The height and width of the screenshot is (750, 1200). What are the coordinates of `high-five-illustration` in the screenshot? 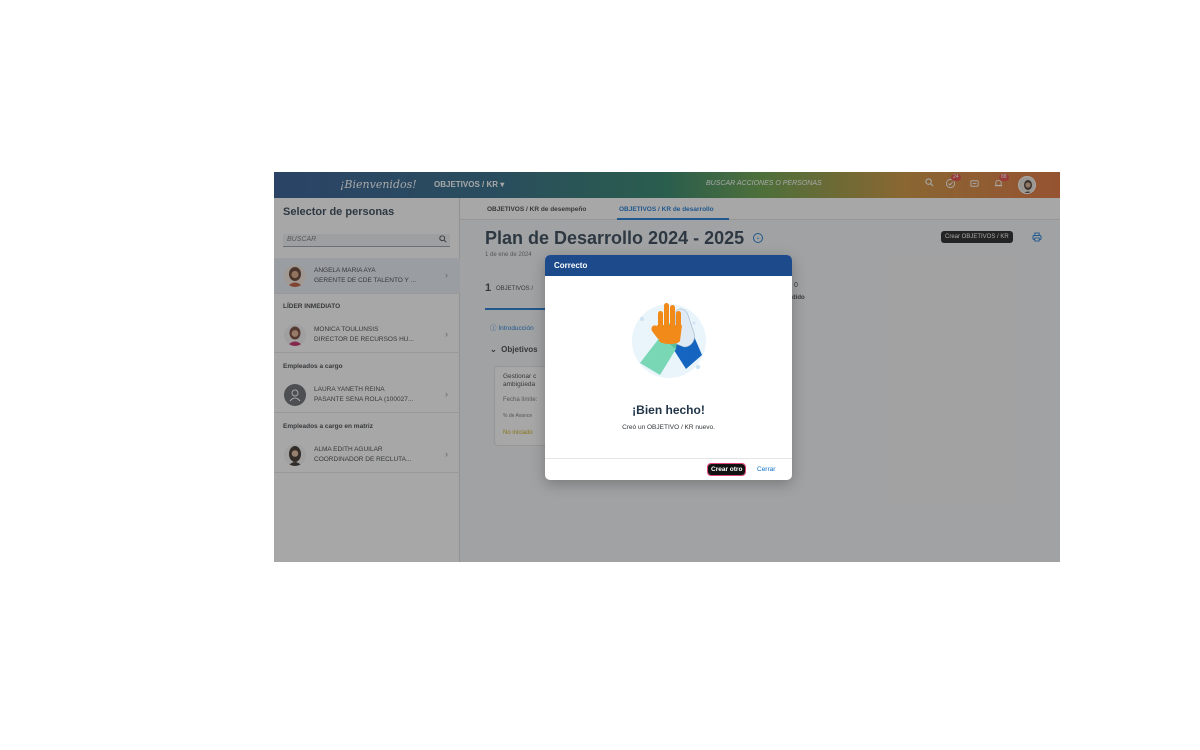 It's located at (669, 339).